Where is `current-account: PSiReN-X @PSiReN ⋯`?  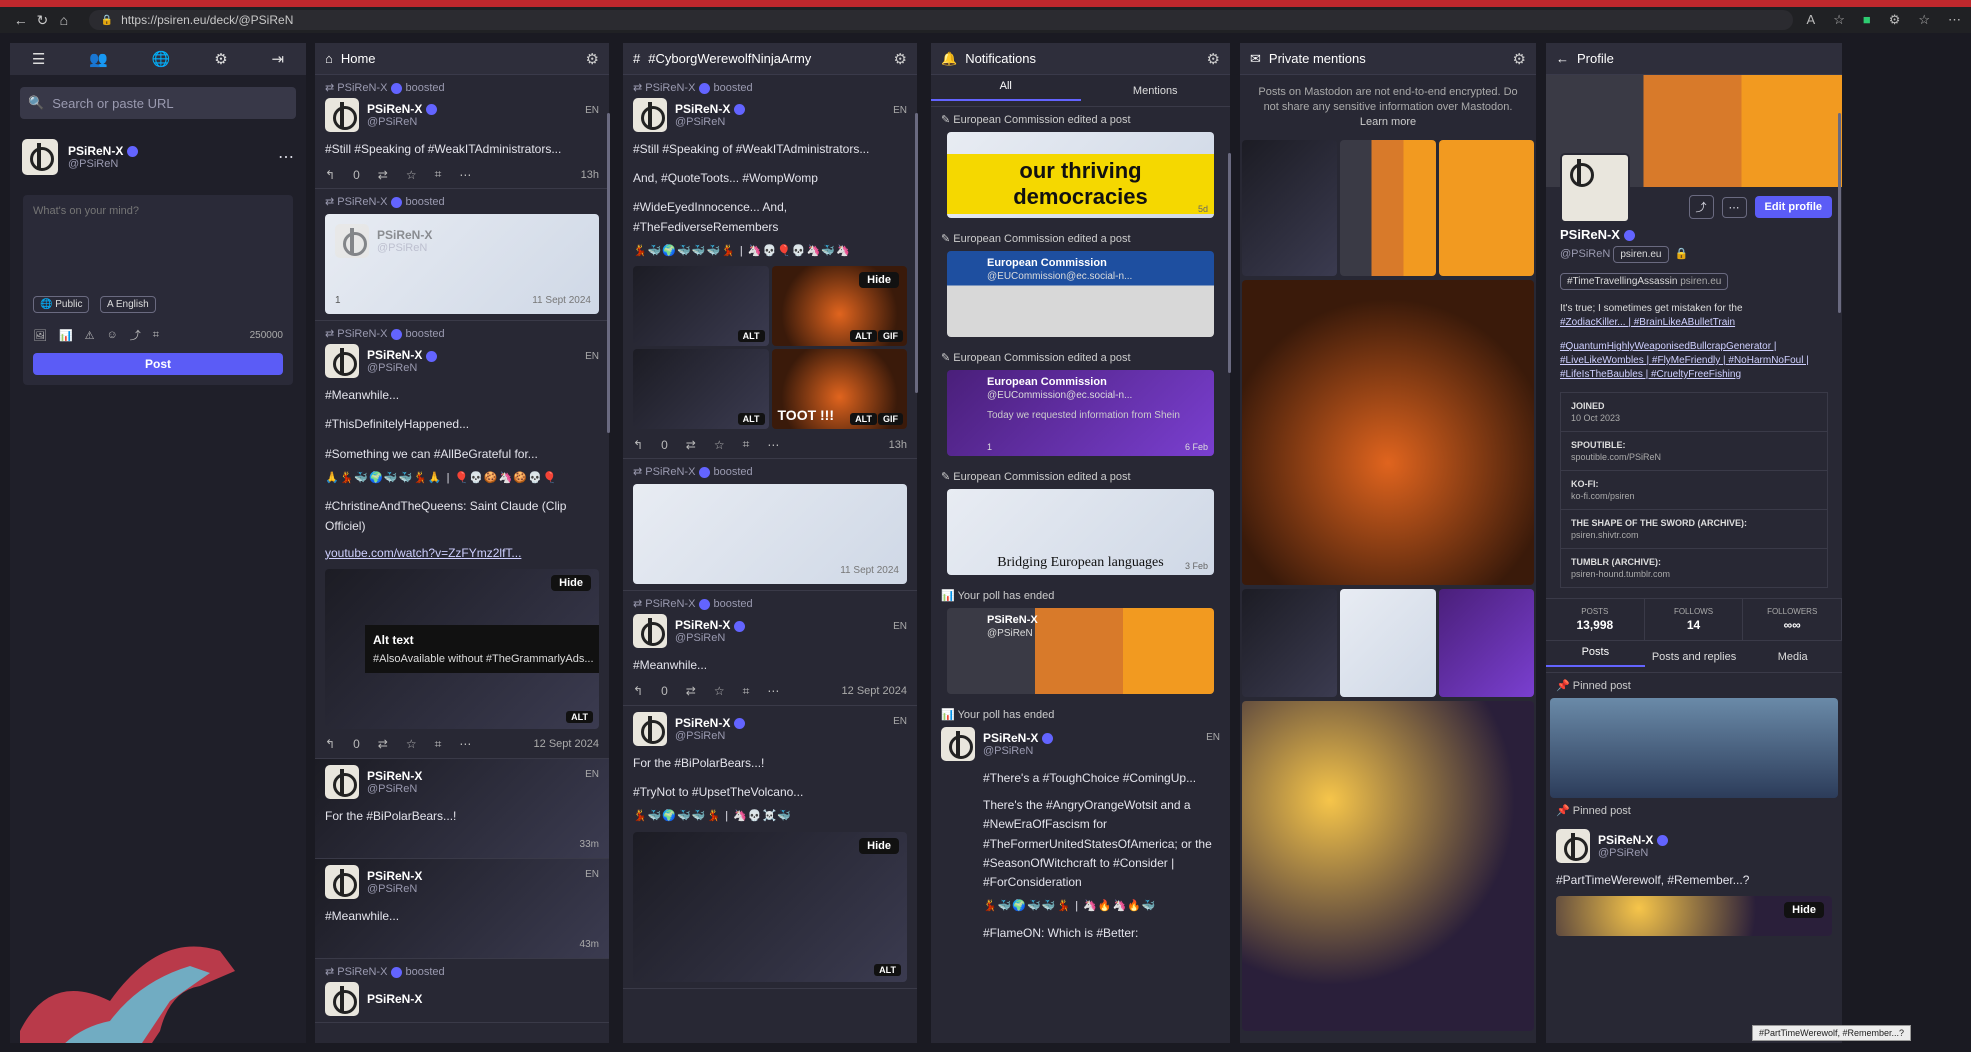
current-account: PSiReN-X @PSiReN ⋯ is located at coordinates (158, 157).